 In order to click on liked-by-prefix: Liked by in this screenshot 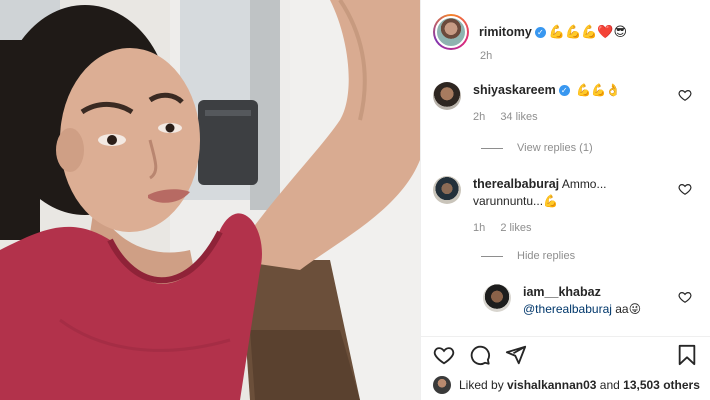, I will do `click(481, 385)`.